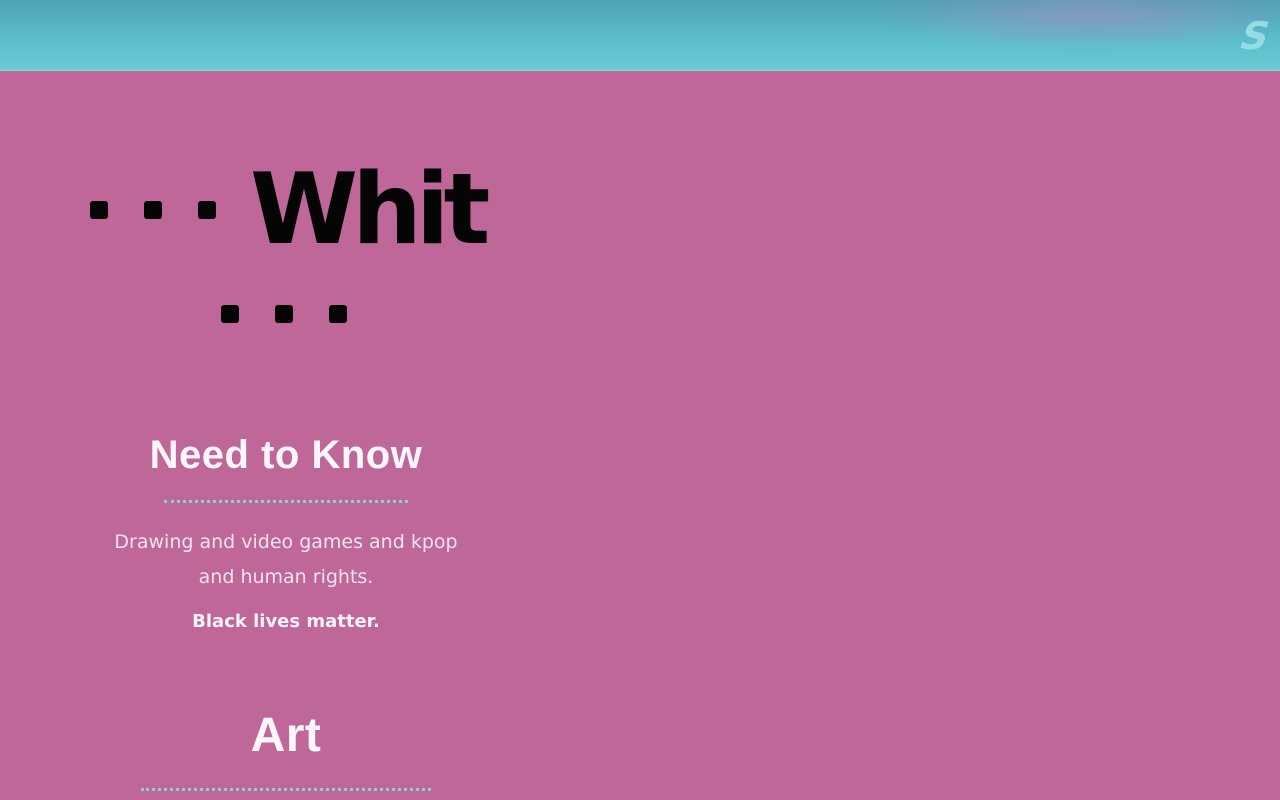 Image resolution: width=1280 pixels, height=800 pixels. What do you see at coordinates (286, 735) in the screenshot?
I see `art-heading: Art` at bounding box center [286, 735].